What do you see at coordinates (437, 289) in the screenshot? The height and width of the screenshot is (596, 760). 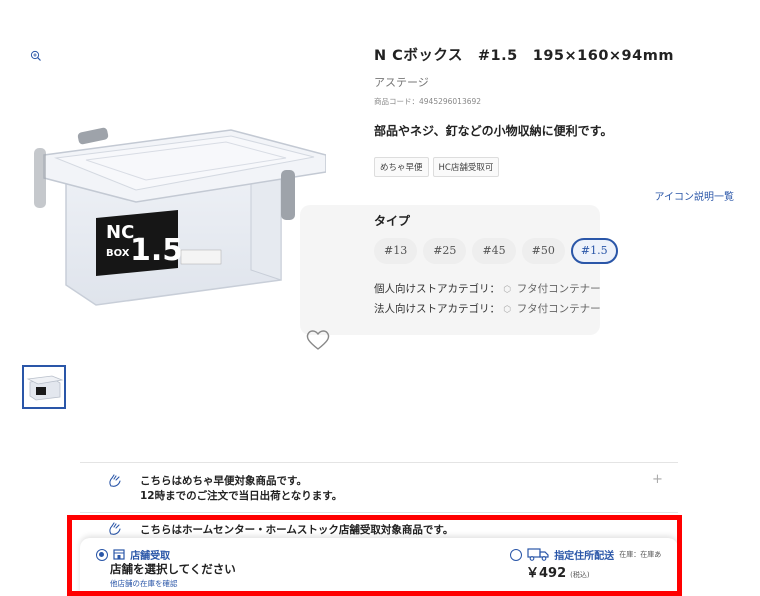 I see `personal-category-label: 個人向けストアカテゴリ：` at bounding box center [437, 289].